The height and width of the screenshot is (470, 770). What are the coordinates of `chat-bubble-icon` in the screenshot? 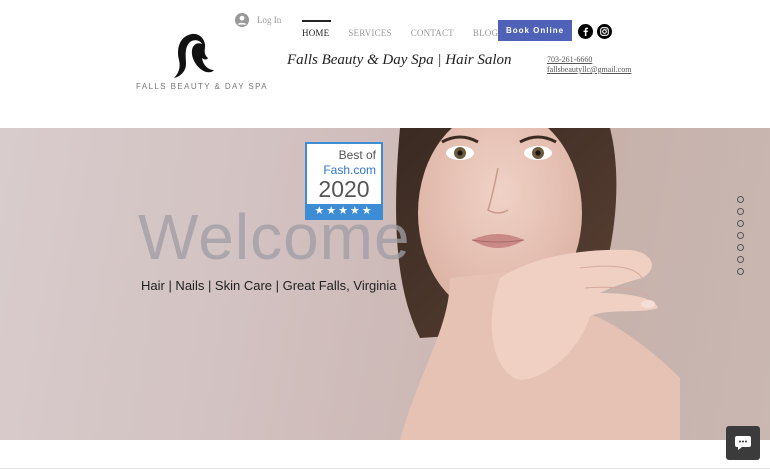 It's located at (743, 443).